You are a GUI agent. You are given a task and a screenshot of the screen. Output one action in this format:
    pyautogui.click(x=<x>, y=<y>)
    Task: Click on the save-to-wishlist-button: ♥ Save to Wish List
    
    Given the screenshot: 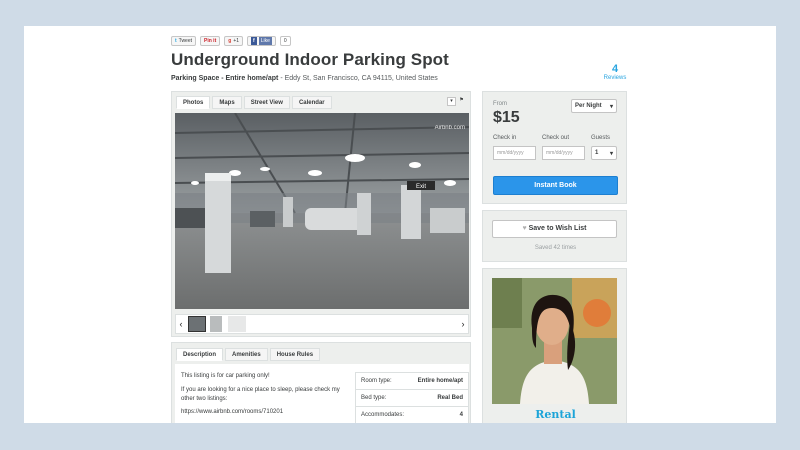 What is the action you would take?
    pyautogui.click(x=554, y=229)
    